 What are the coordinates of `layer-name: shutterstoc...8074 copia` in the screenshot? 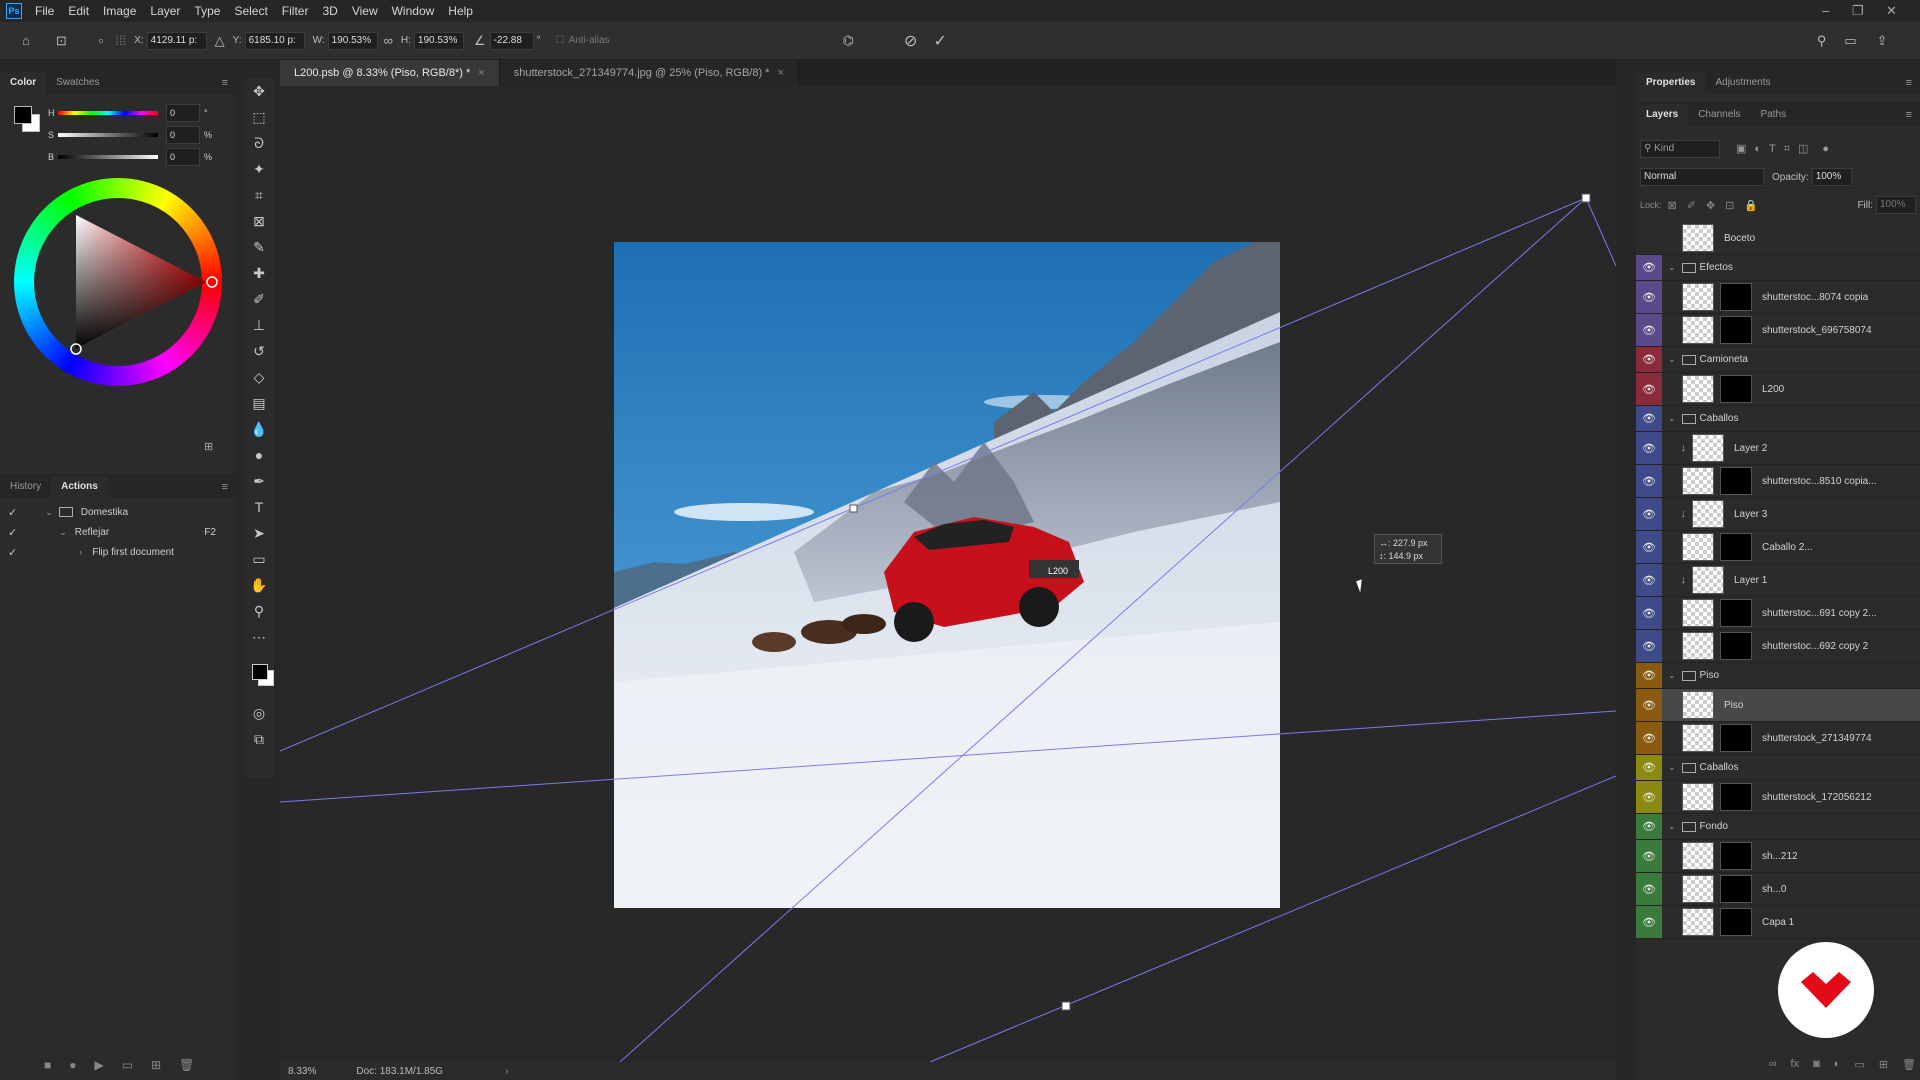 It's located at (1815, 297).